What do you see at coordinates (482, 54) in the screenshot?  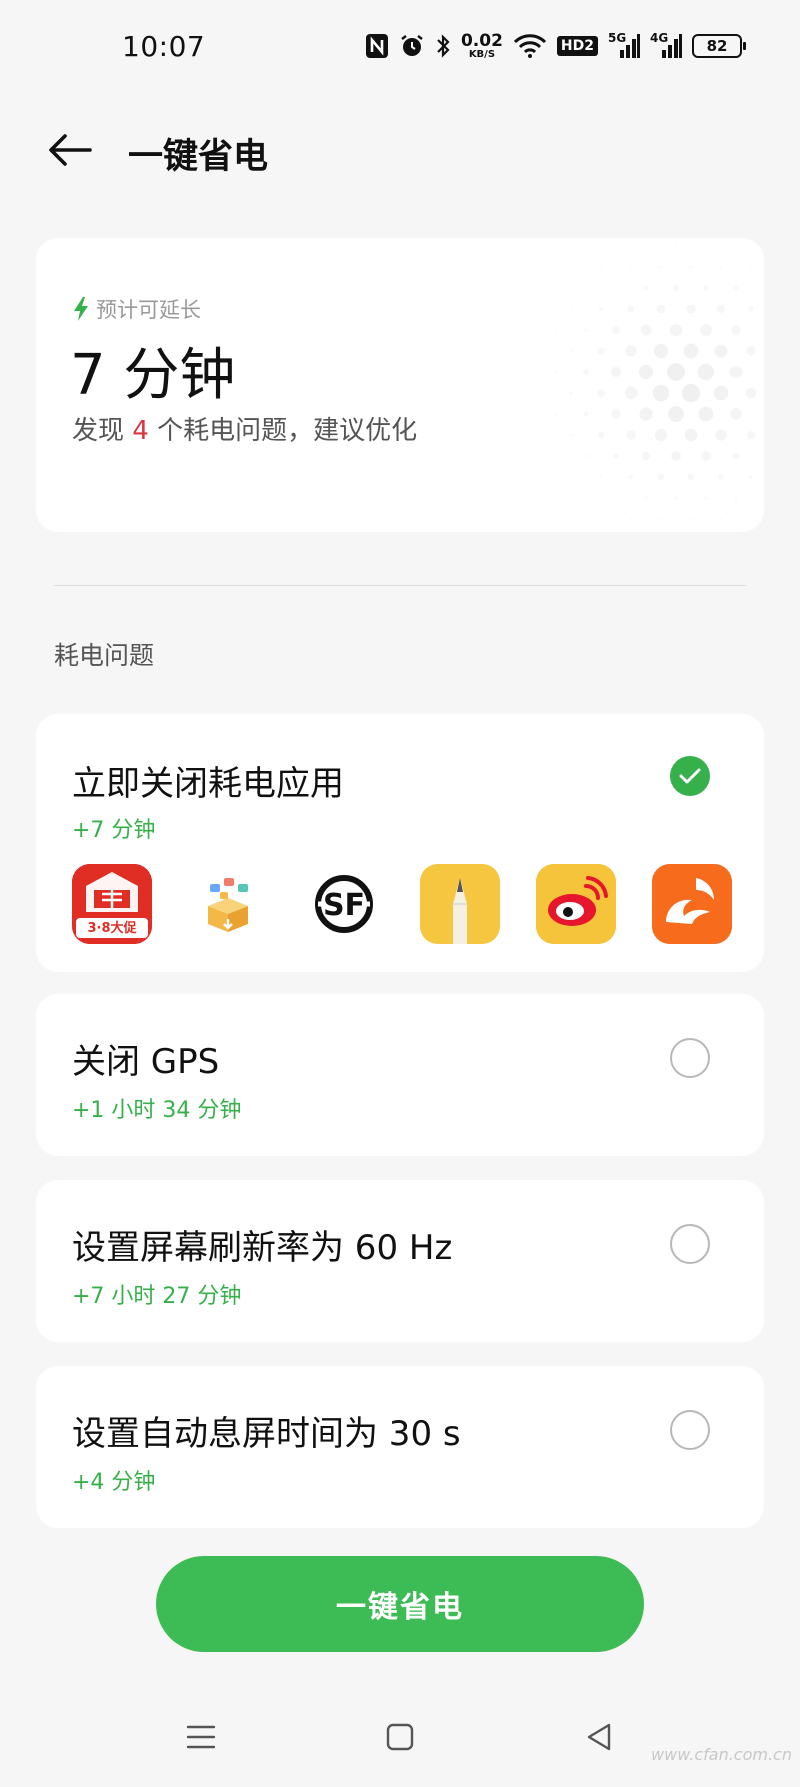 I see `net-speed-unit: KB/S` at bounding box center [482, 54].